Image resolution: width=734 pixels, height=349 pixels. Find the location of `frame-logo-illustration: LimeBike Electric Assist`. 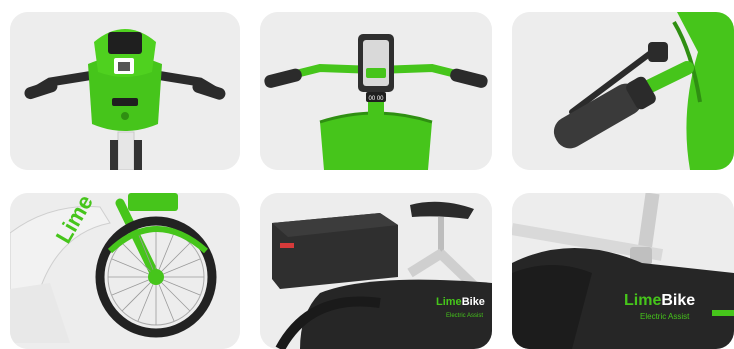

frame-logo-illustration: LimeBike Electric Assist is located at coordinates (623, 271).